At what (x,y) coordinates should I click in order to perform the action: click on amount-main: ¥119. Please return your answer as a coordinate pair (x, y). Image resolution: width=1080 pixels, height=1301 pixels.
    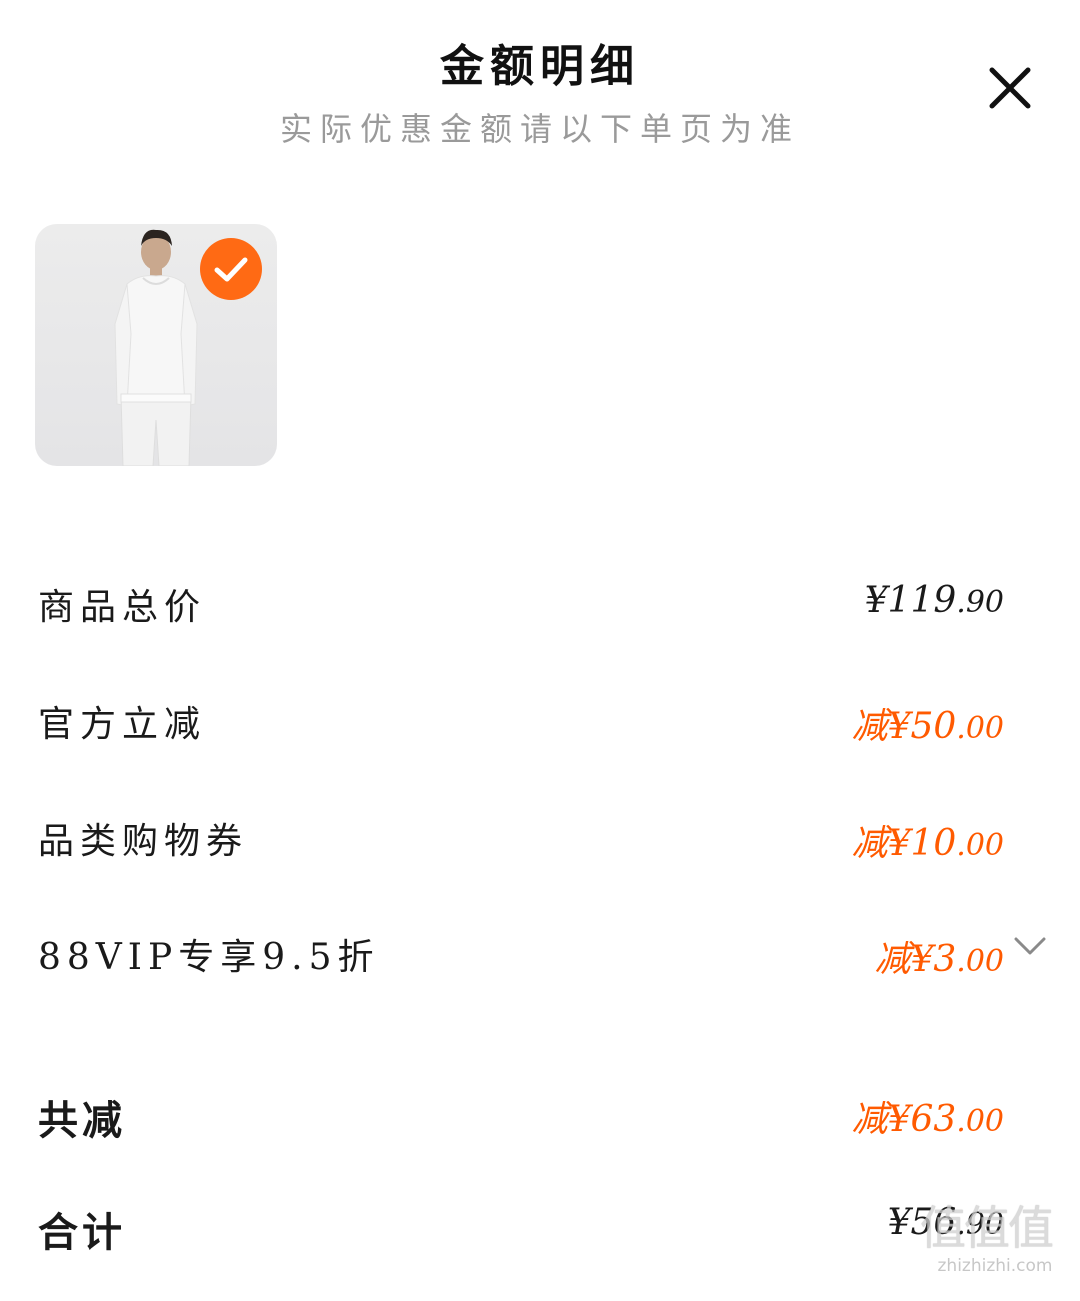
    Looking at the image, I should click on (910, 600).